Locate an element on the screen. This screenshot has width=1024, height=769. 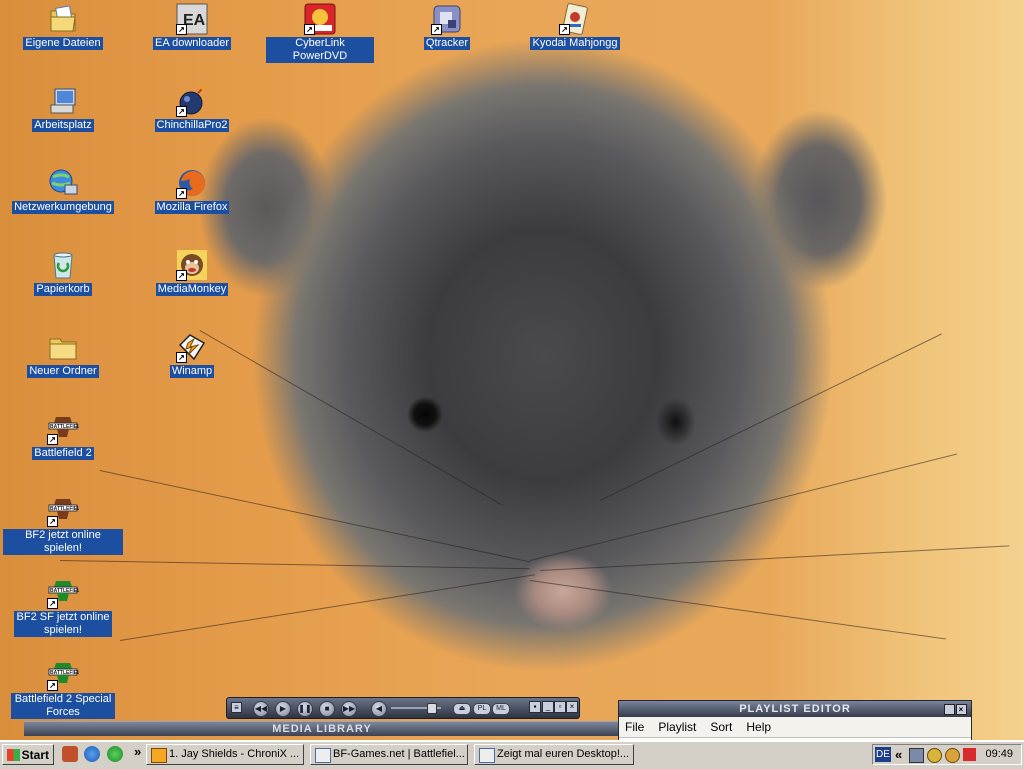
mahjongg-icon: ↗ is located at coordinates (575, 19).